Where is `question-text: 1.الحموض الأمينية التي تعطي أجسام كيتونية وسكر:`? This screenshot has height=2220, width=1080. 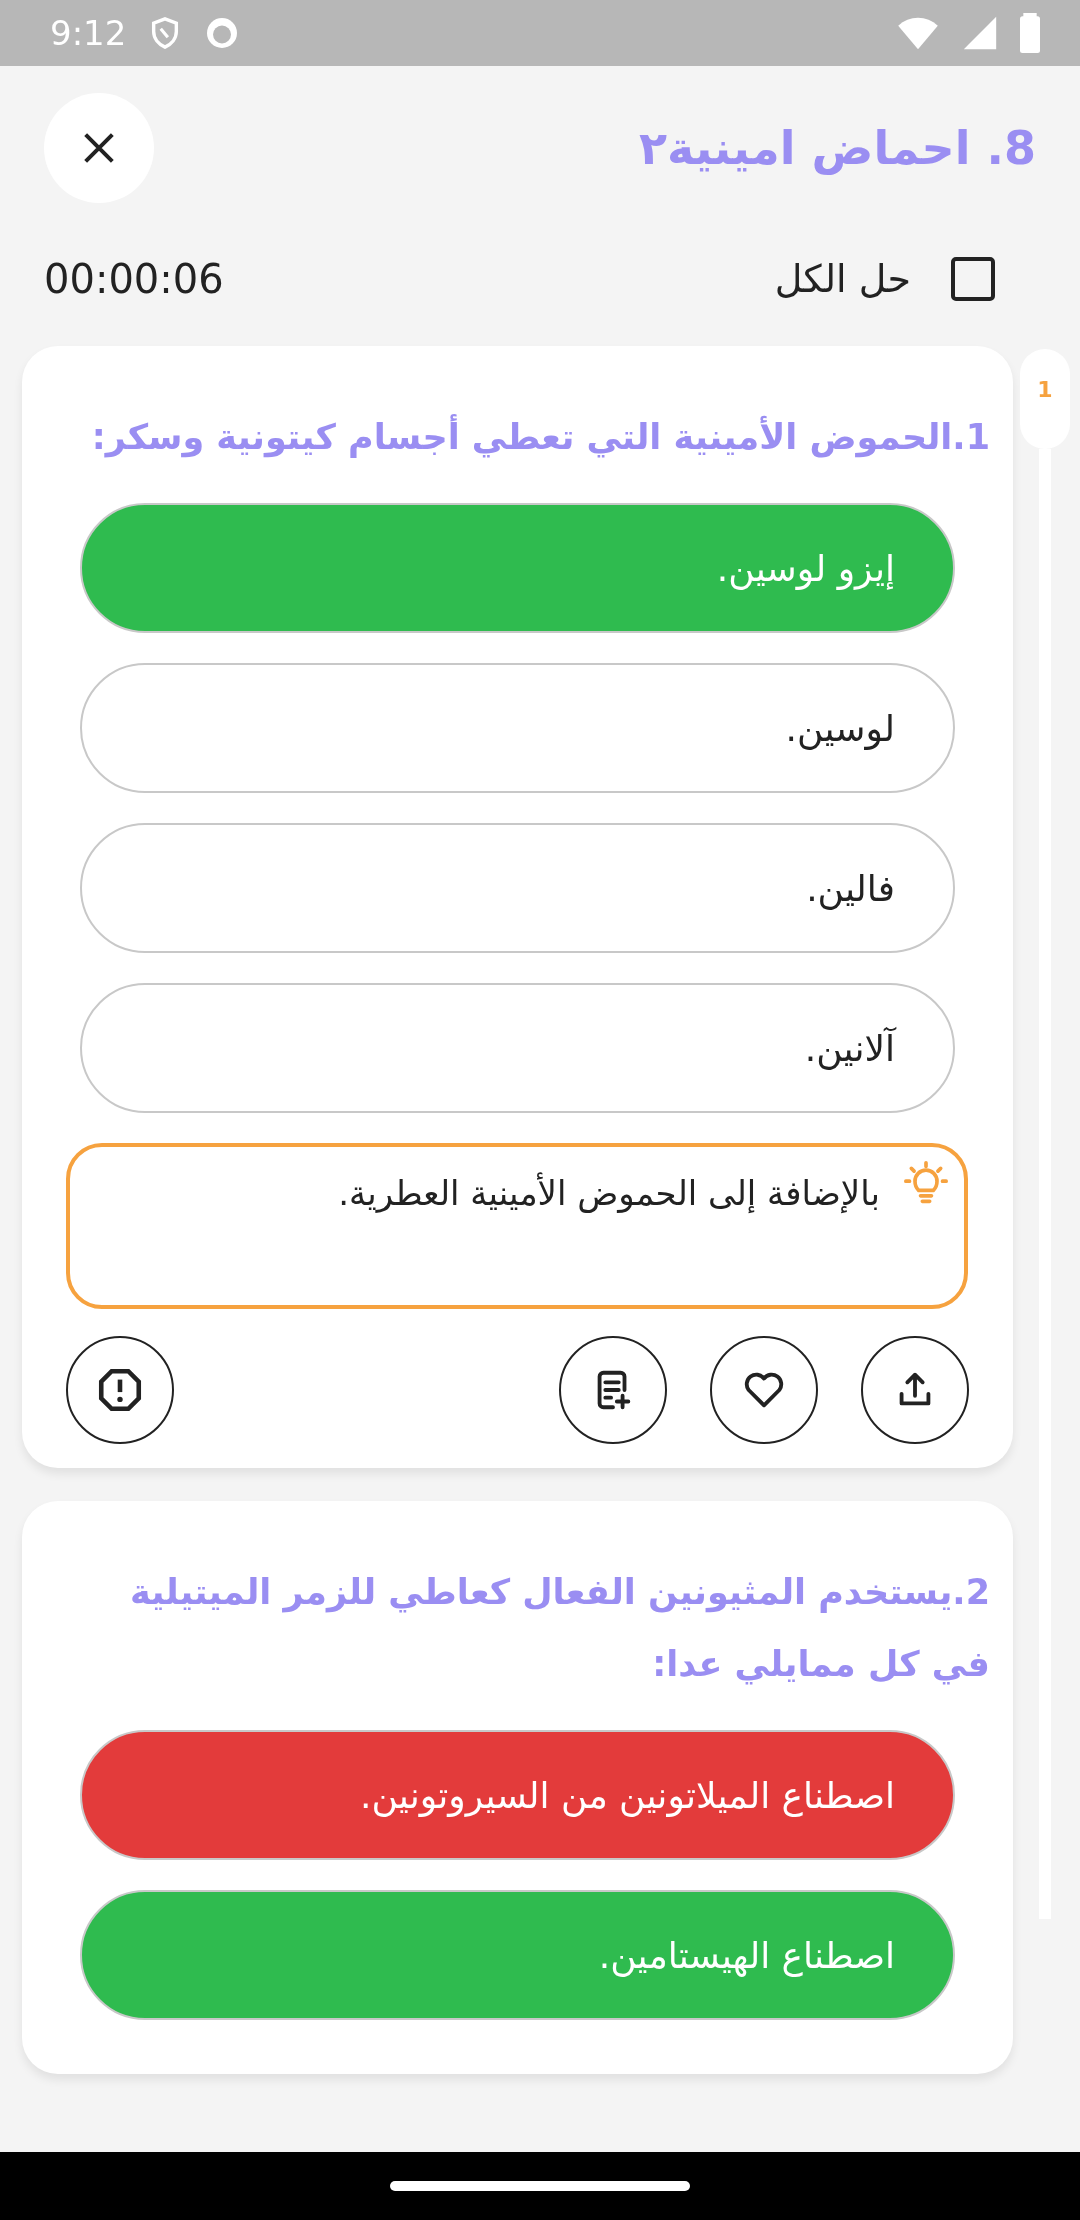 question-text: 1.الحموض الأمينية التي تعطي أجسام كيتونية وسكر: is located at coordinates (517, 437).